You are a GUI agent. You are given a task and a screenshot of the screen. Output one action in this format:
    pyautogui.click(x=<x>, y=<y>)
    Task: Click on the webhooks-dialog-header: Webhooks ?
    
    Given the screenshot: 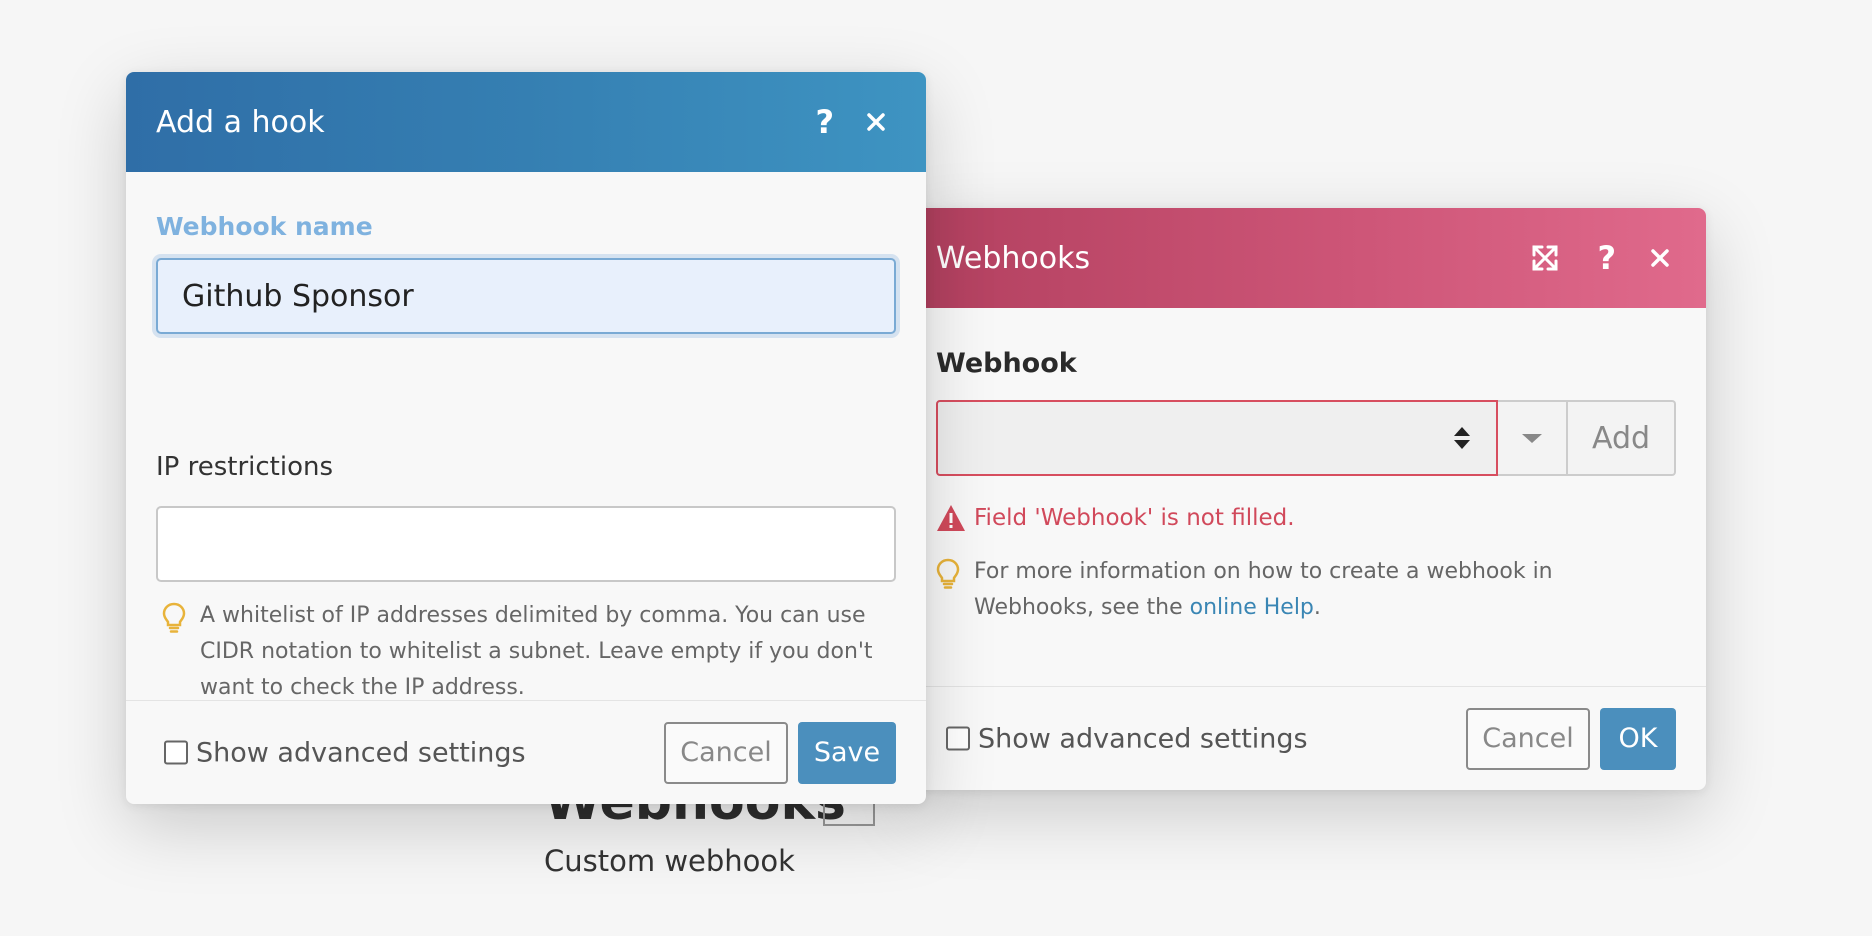 What is the action you would take?
    pyautogui.click(x=1308, y=258)
    